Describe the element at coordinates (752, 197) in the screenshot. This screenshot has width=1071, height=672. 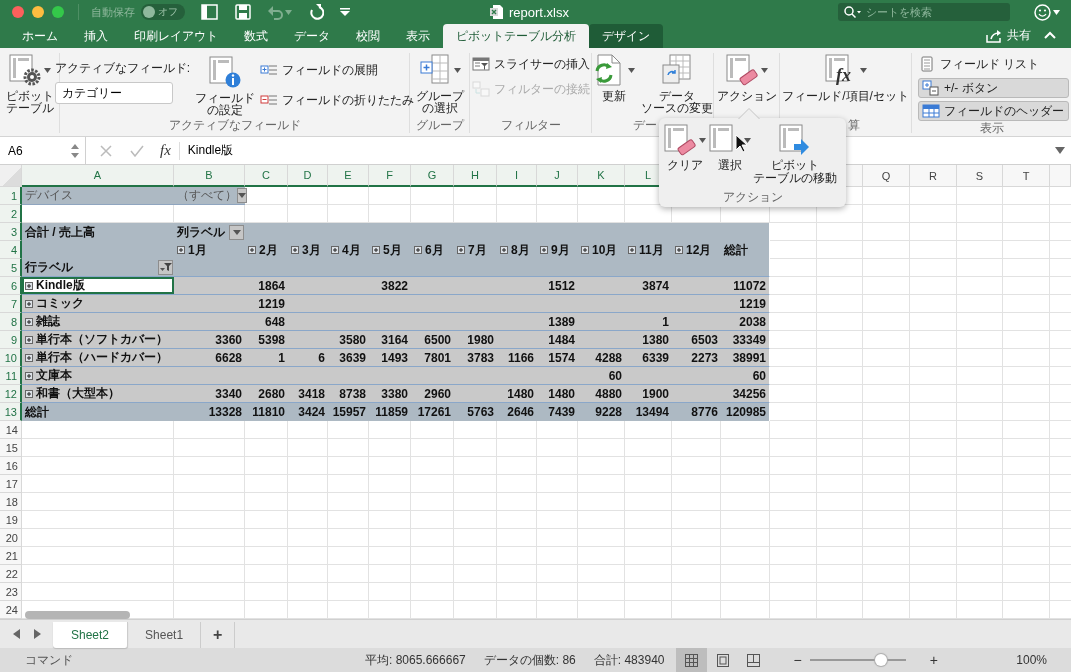
I see `group-label: アクション` at that location.